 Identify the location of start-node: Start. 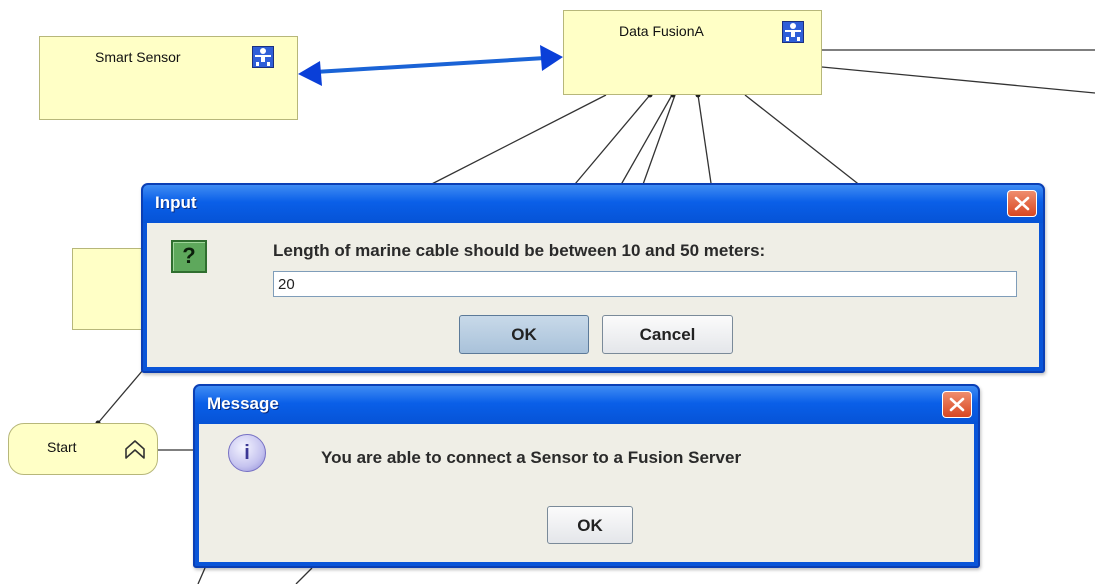
(83, 449).